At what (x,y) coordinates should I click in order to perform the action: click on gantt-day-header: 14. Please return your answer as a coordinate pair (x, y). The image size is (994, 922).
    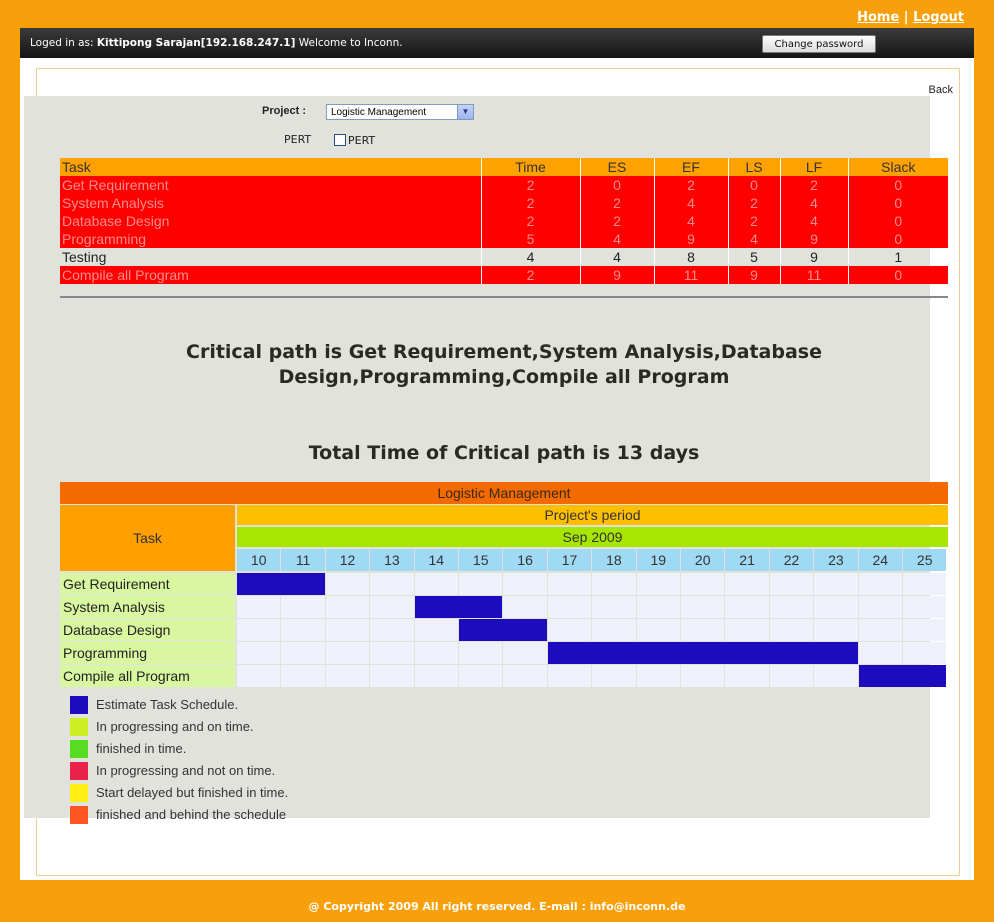
    Looking at the image, I should click on (436, 560).